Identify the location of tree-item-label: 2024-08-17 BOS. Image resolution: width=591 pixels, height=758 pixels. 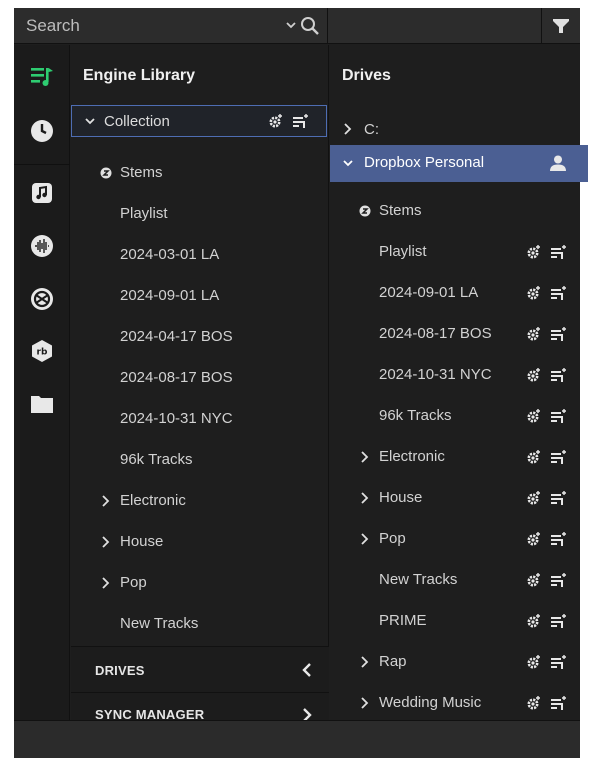
(176, 377).